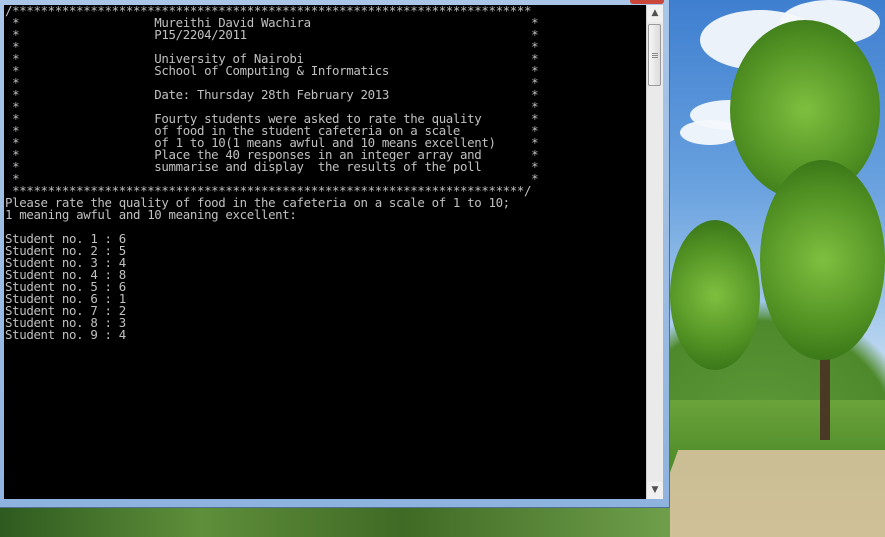 Image resolution: width=885 pixels, height=537 pixels. I want to click on scroll-down-icon: ▼, so click(655, 490).